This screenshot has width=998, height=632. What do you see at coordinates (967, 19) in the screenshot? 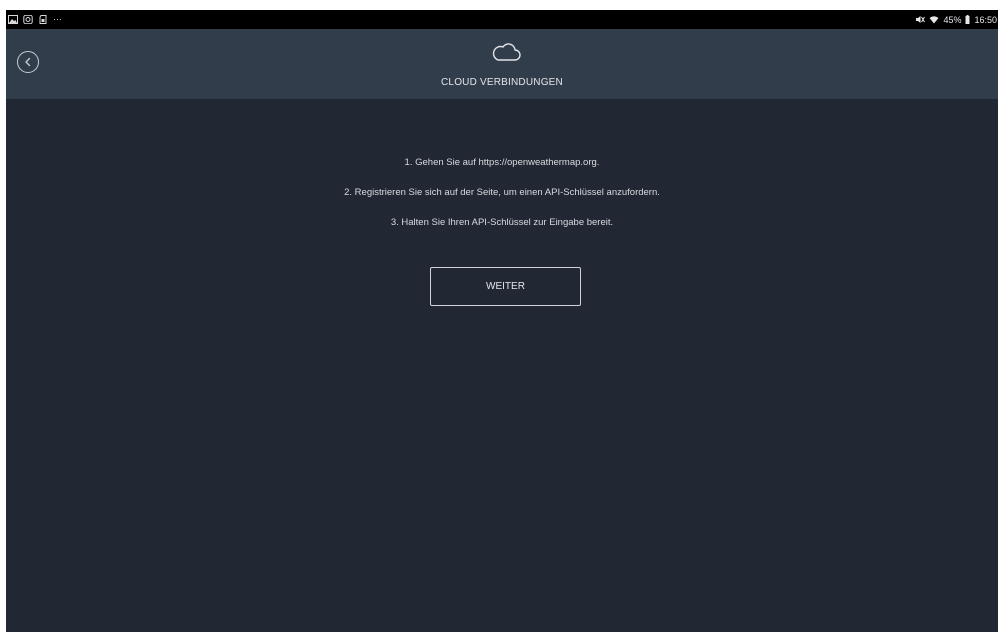
I see `battery-icon` at bounding box center [967, 19].